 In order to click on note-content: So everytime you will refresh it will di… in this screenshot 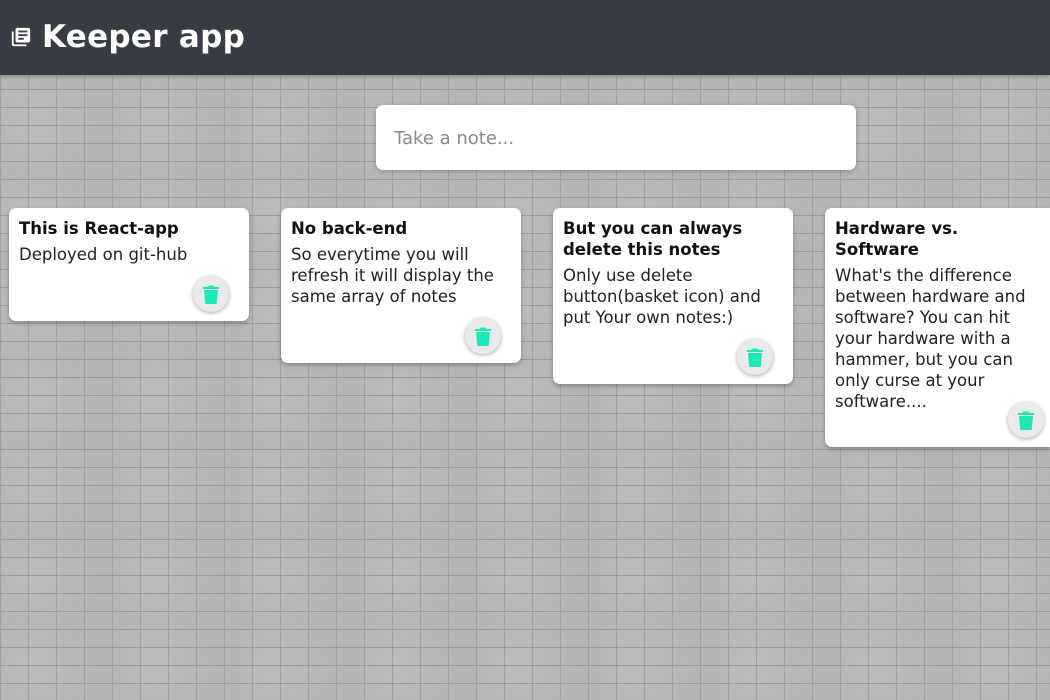, I will do `click(392, 275)`.